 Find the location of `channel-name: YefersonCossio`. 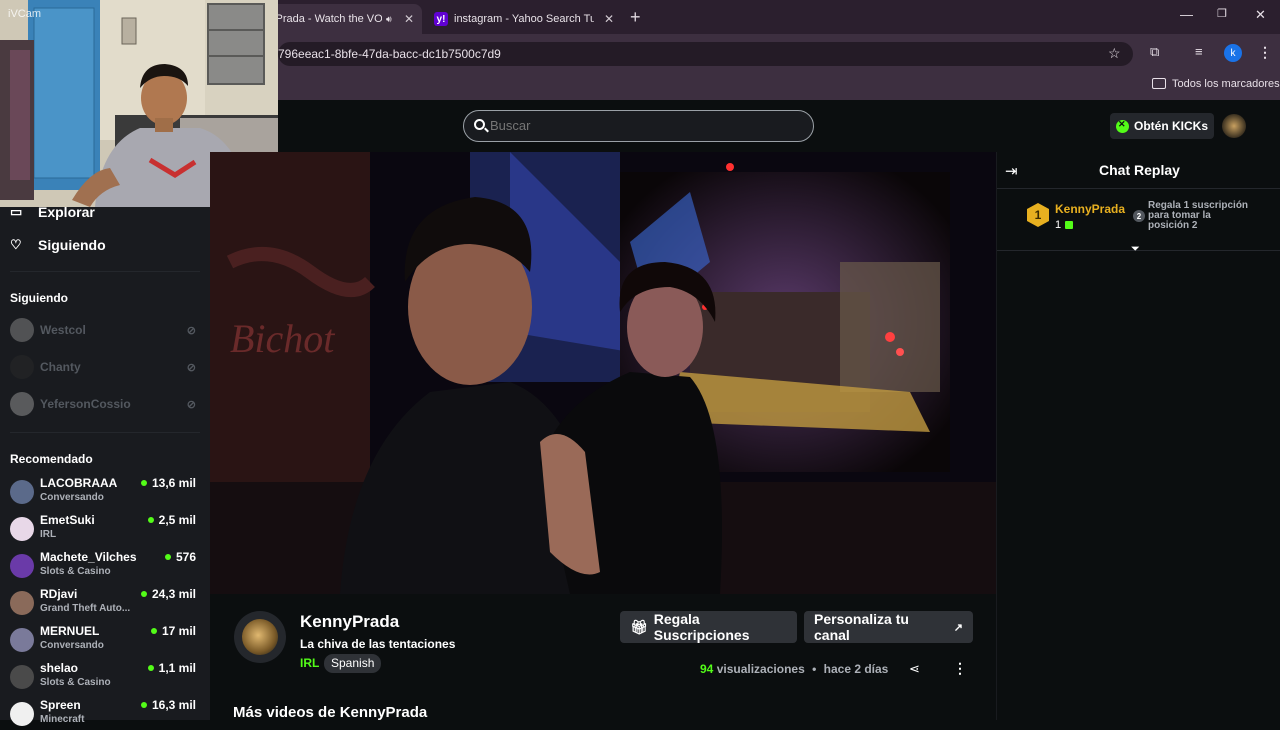

channel-name: YefersonCossio is located at coordinates (85, 404).